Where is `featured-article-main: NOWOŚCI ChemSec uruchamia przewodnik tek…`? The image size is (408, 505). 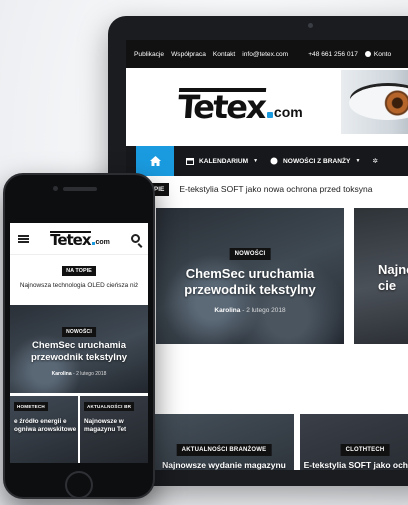
featured-article-main: NOWOŚCI ChemSec uruchamia przewodnik tek… is located at coordinates (250, 276).